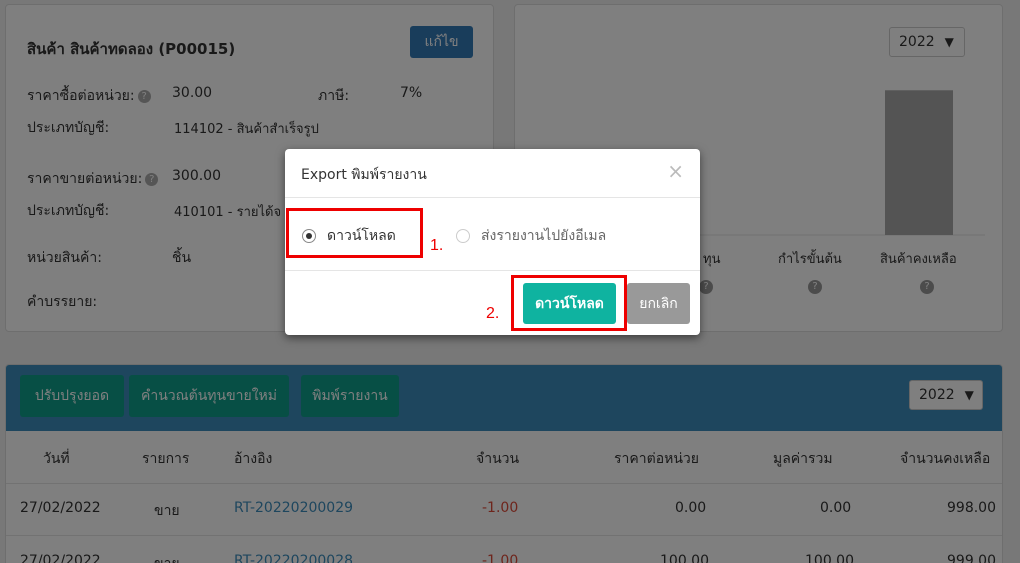  What do you see at coordinates (463, 236) in the screenshot?
I see `radio-unselected-icon` at bounding box center [463, 236].